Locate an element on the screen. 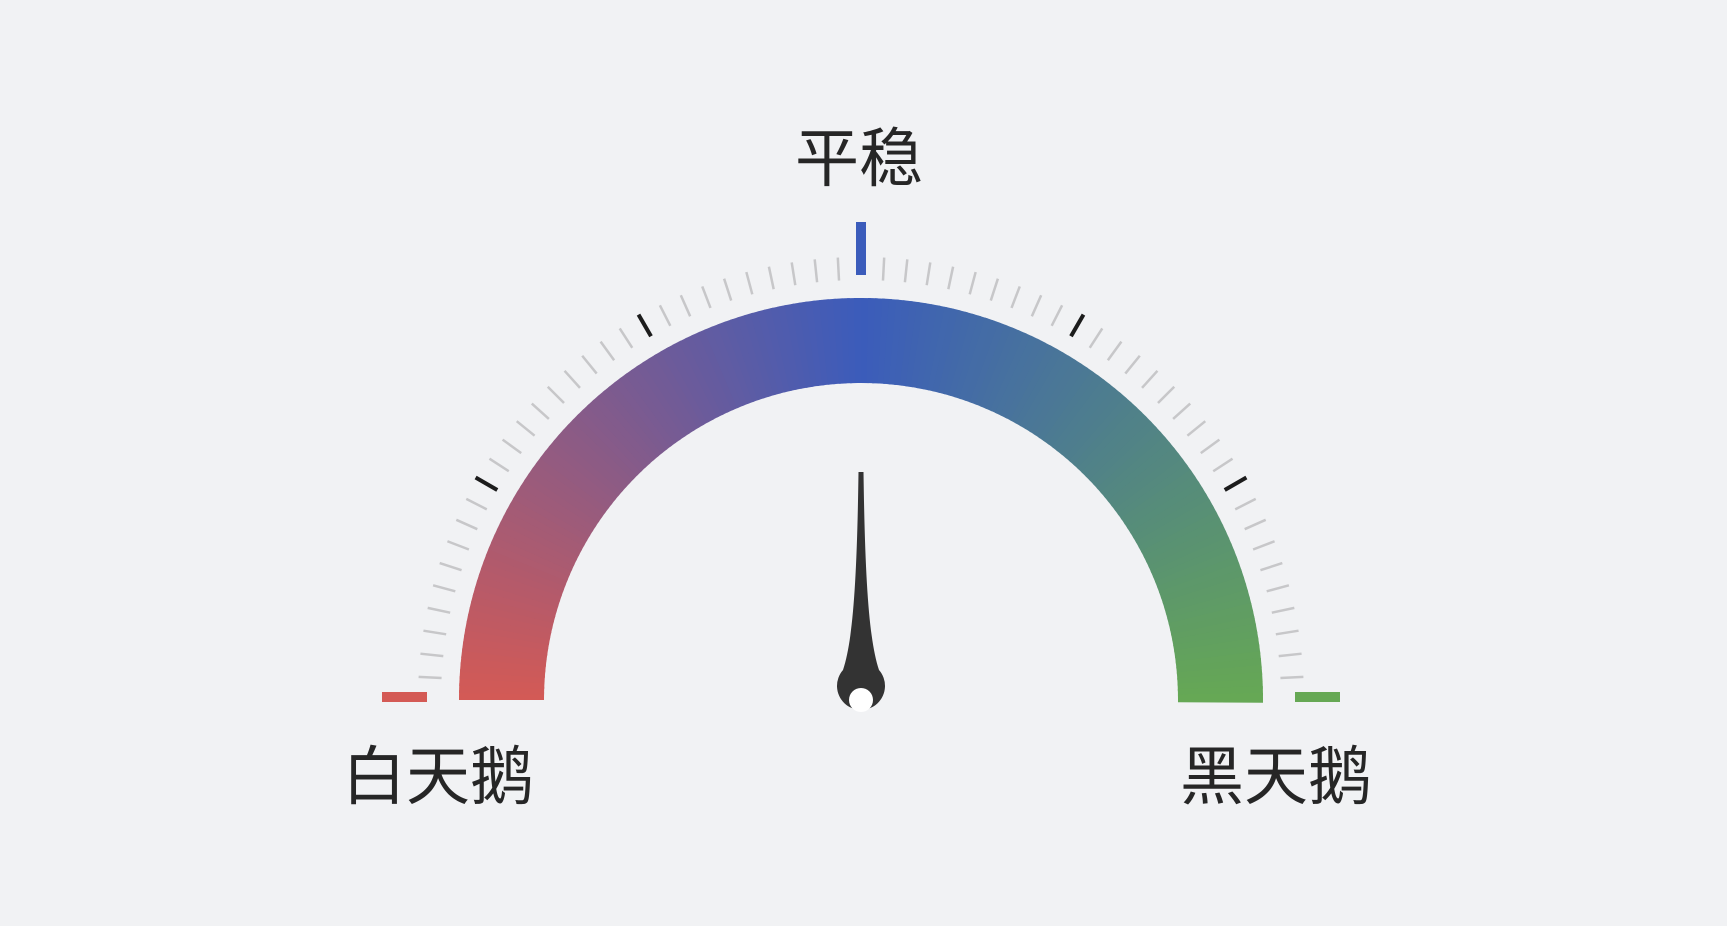 The image size is (1727, 926). left-end-marker is located at coordinates (404, 697).